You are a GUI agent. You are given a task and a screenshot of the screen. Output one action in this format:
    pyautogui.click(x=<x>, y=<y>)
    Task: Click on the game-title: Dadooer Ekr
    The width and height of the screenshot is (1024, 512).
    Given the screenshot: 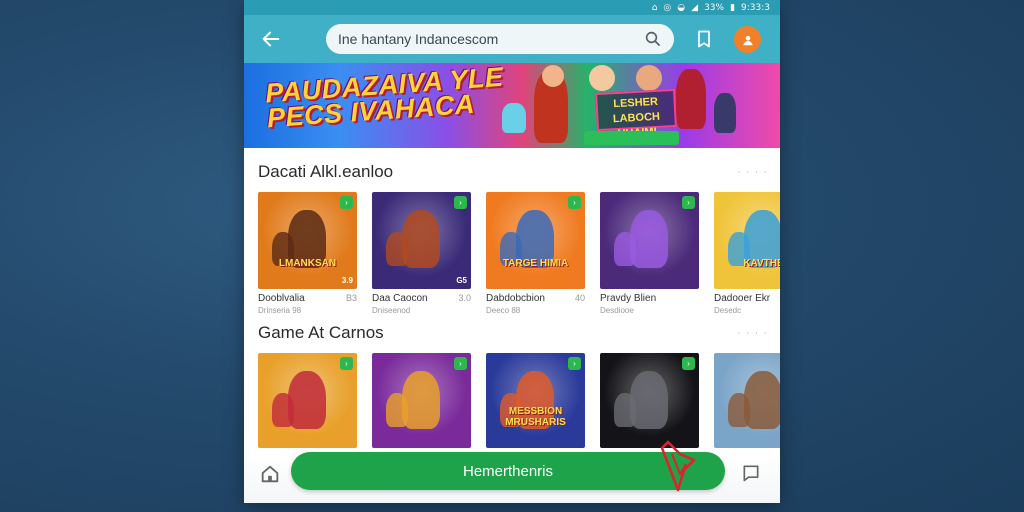 What is the action you would take?
    pyautogui.click(x=742, y=298)
    